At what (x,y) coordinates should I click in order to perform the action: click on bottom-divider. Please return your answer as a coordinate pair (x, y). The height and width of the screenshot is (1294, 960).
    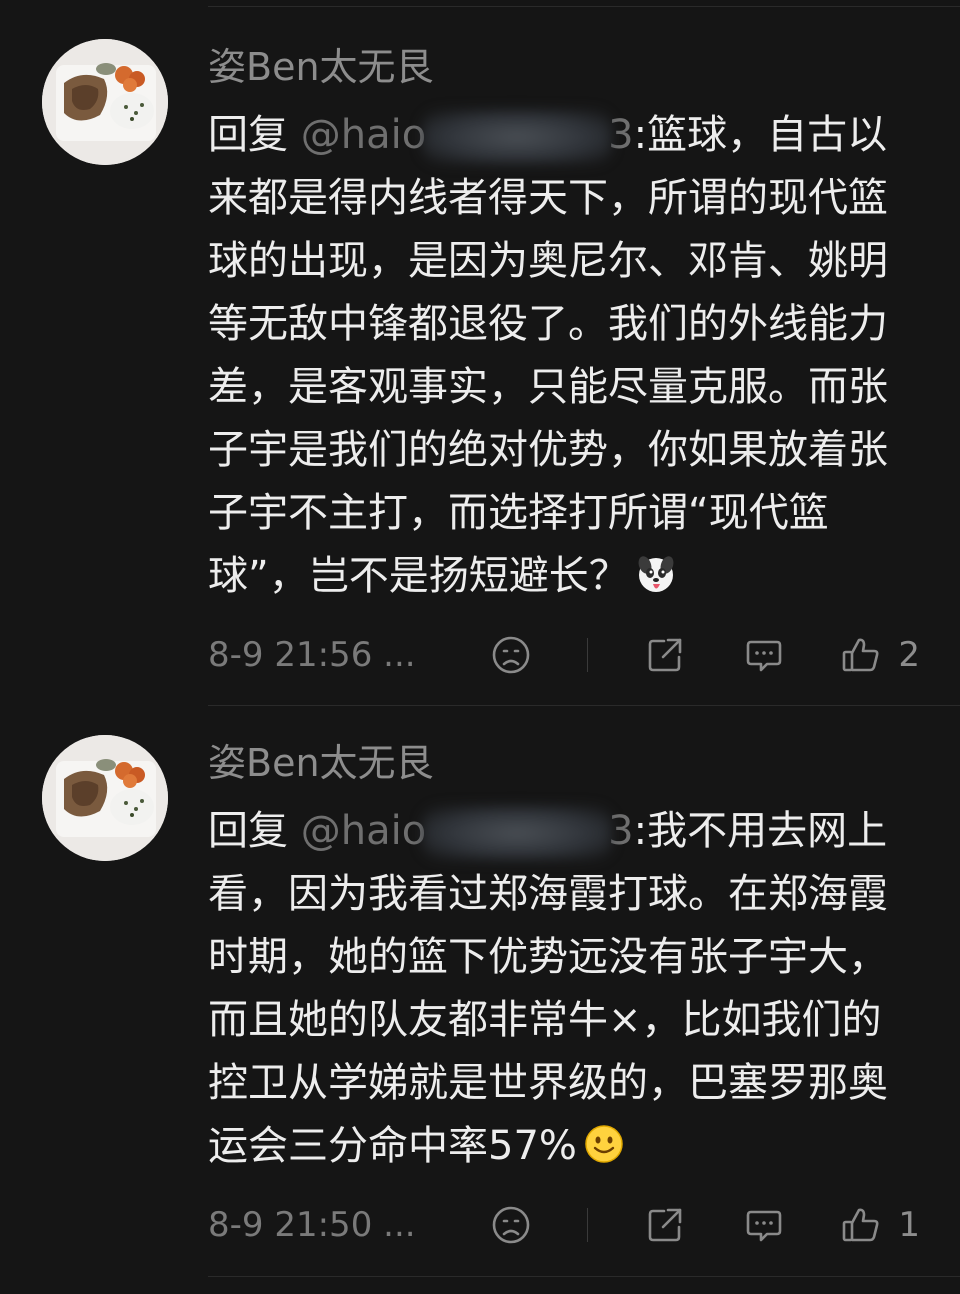
    Looking at the image, I should click on (584, 1276).